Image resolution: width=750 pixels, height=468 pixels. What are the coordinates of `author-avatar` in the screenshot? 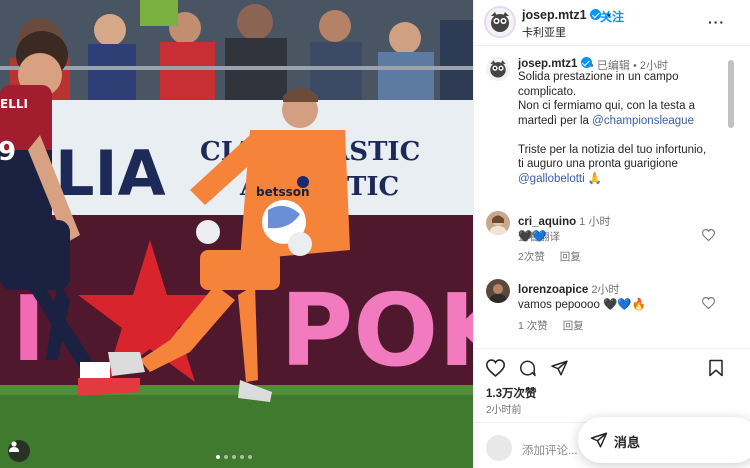 It's located at (500, 22).